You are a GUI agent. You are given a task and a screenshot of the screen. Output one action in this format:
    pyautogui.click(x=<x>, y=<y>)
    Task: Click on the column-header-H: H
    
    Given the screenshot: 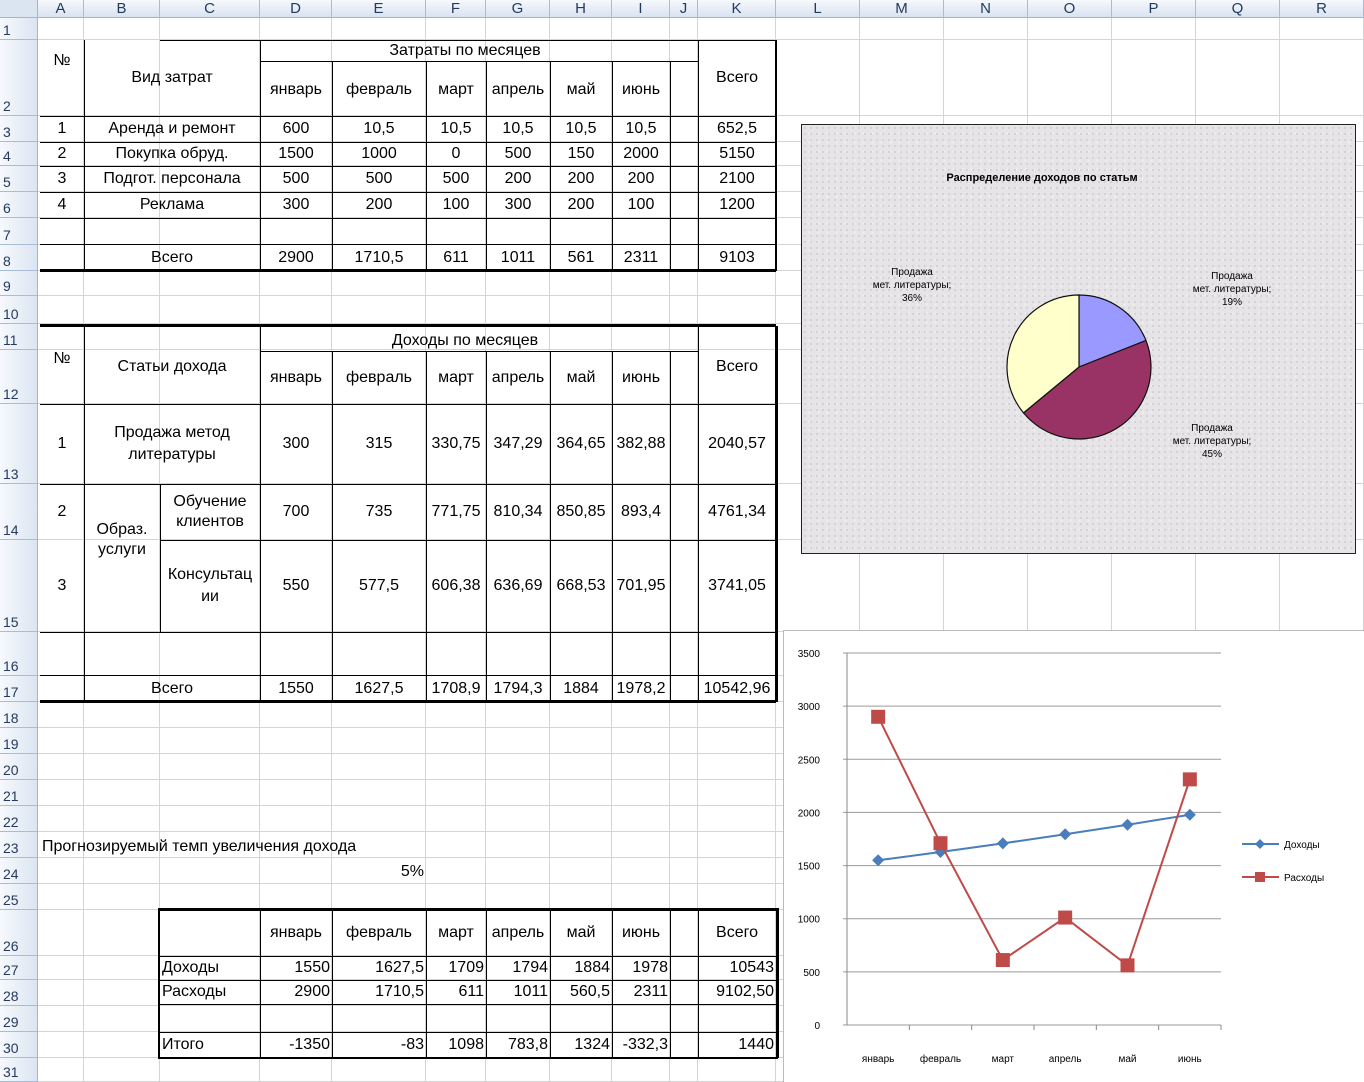 What is the action you would take?
    pyautogui.click(x=581, y=9)
    